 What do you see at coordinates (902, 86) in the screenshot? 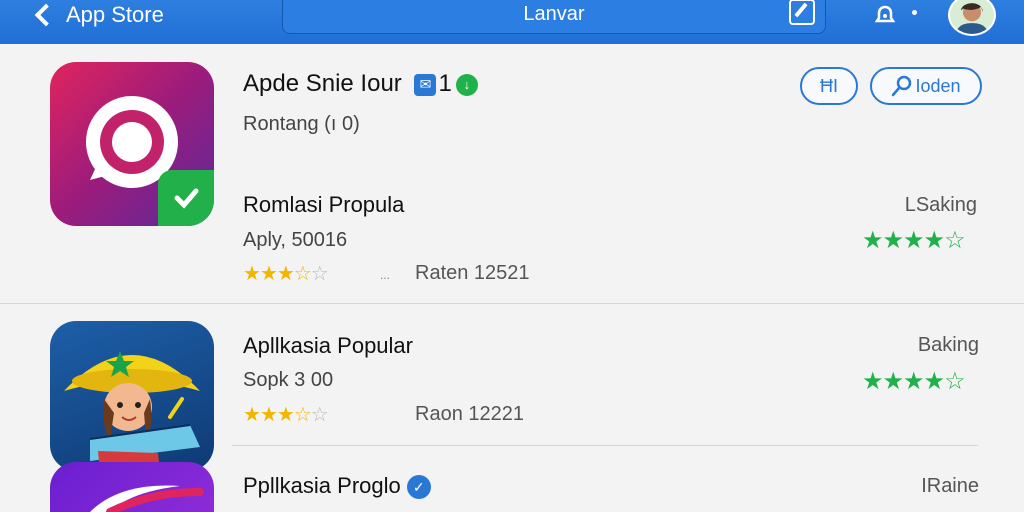
I see `search-icon` at bounding box center [902, 86].